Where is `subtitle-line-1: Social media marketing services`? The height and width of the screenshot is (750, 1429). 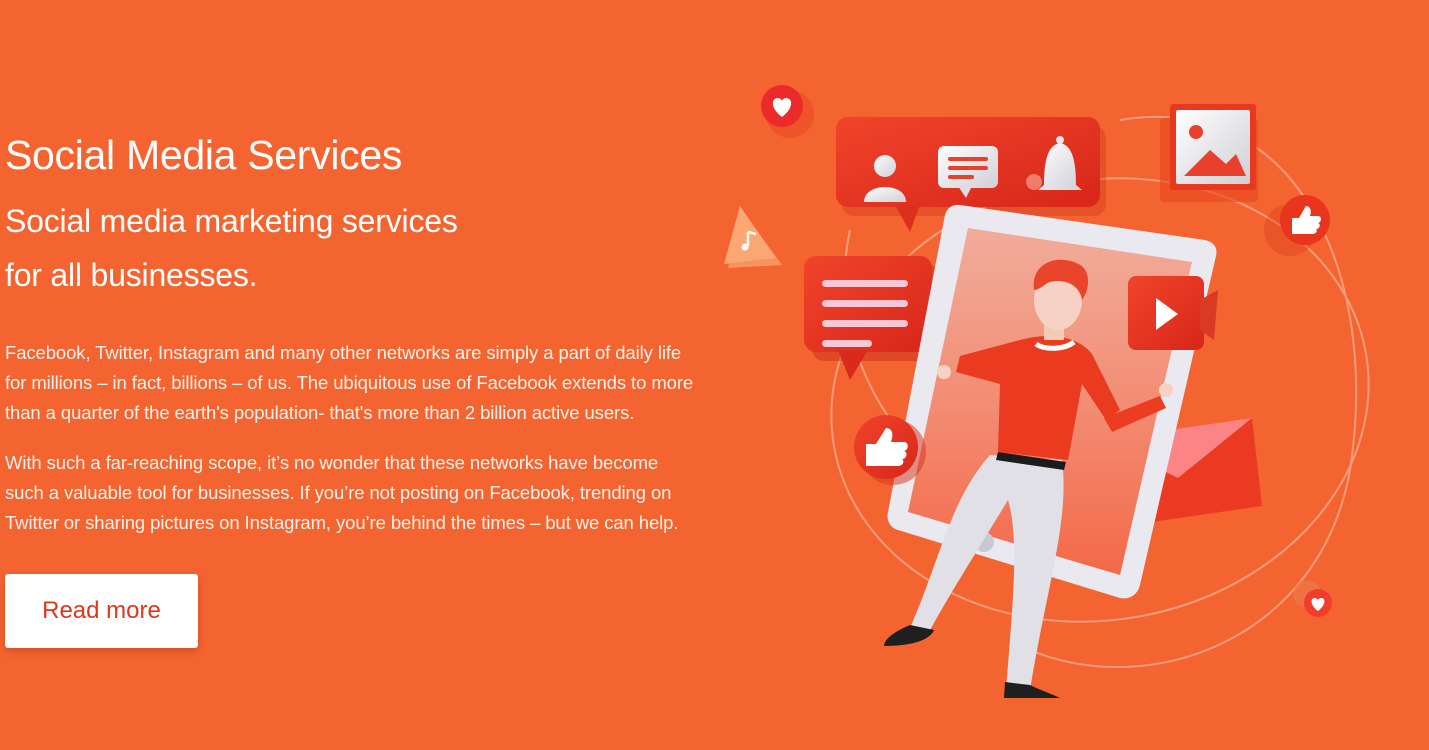 subtitle-line-1: Social media marketing services is located at coordinates (231, 221).